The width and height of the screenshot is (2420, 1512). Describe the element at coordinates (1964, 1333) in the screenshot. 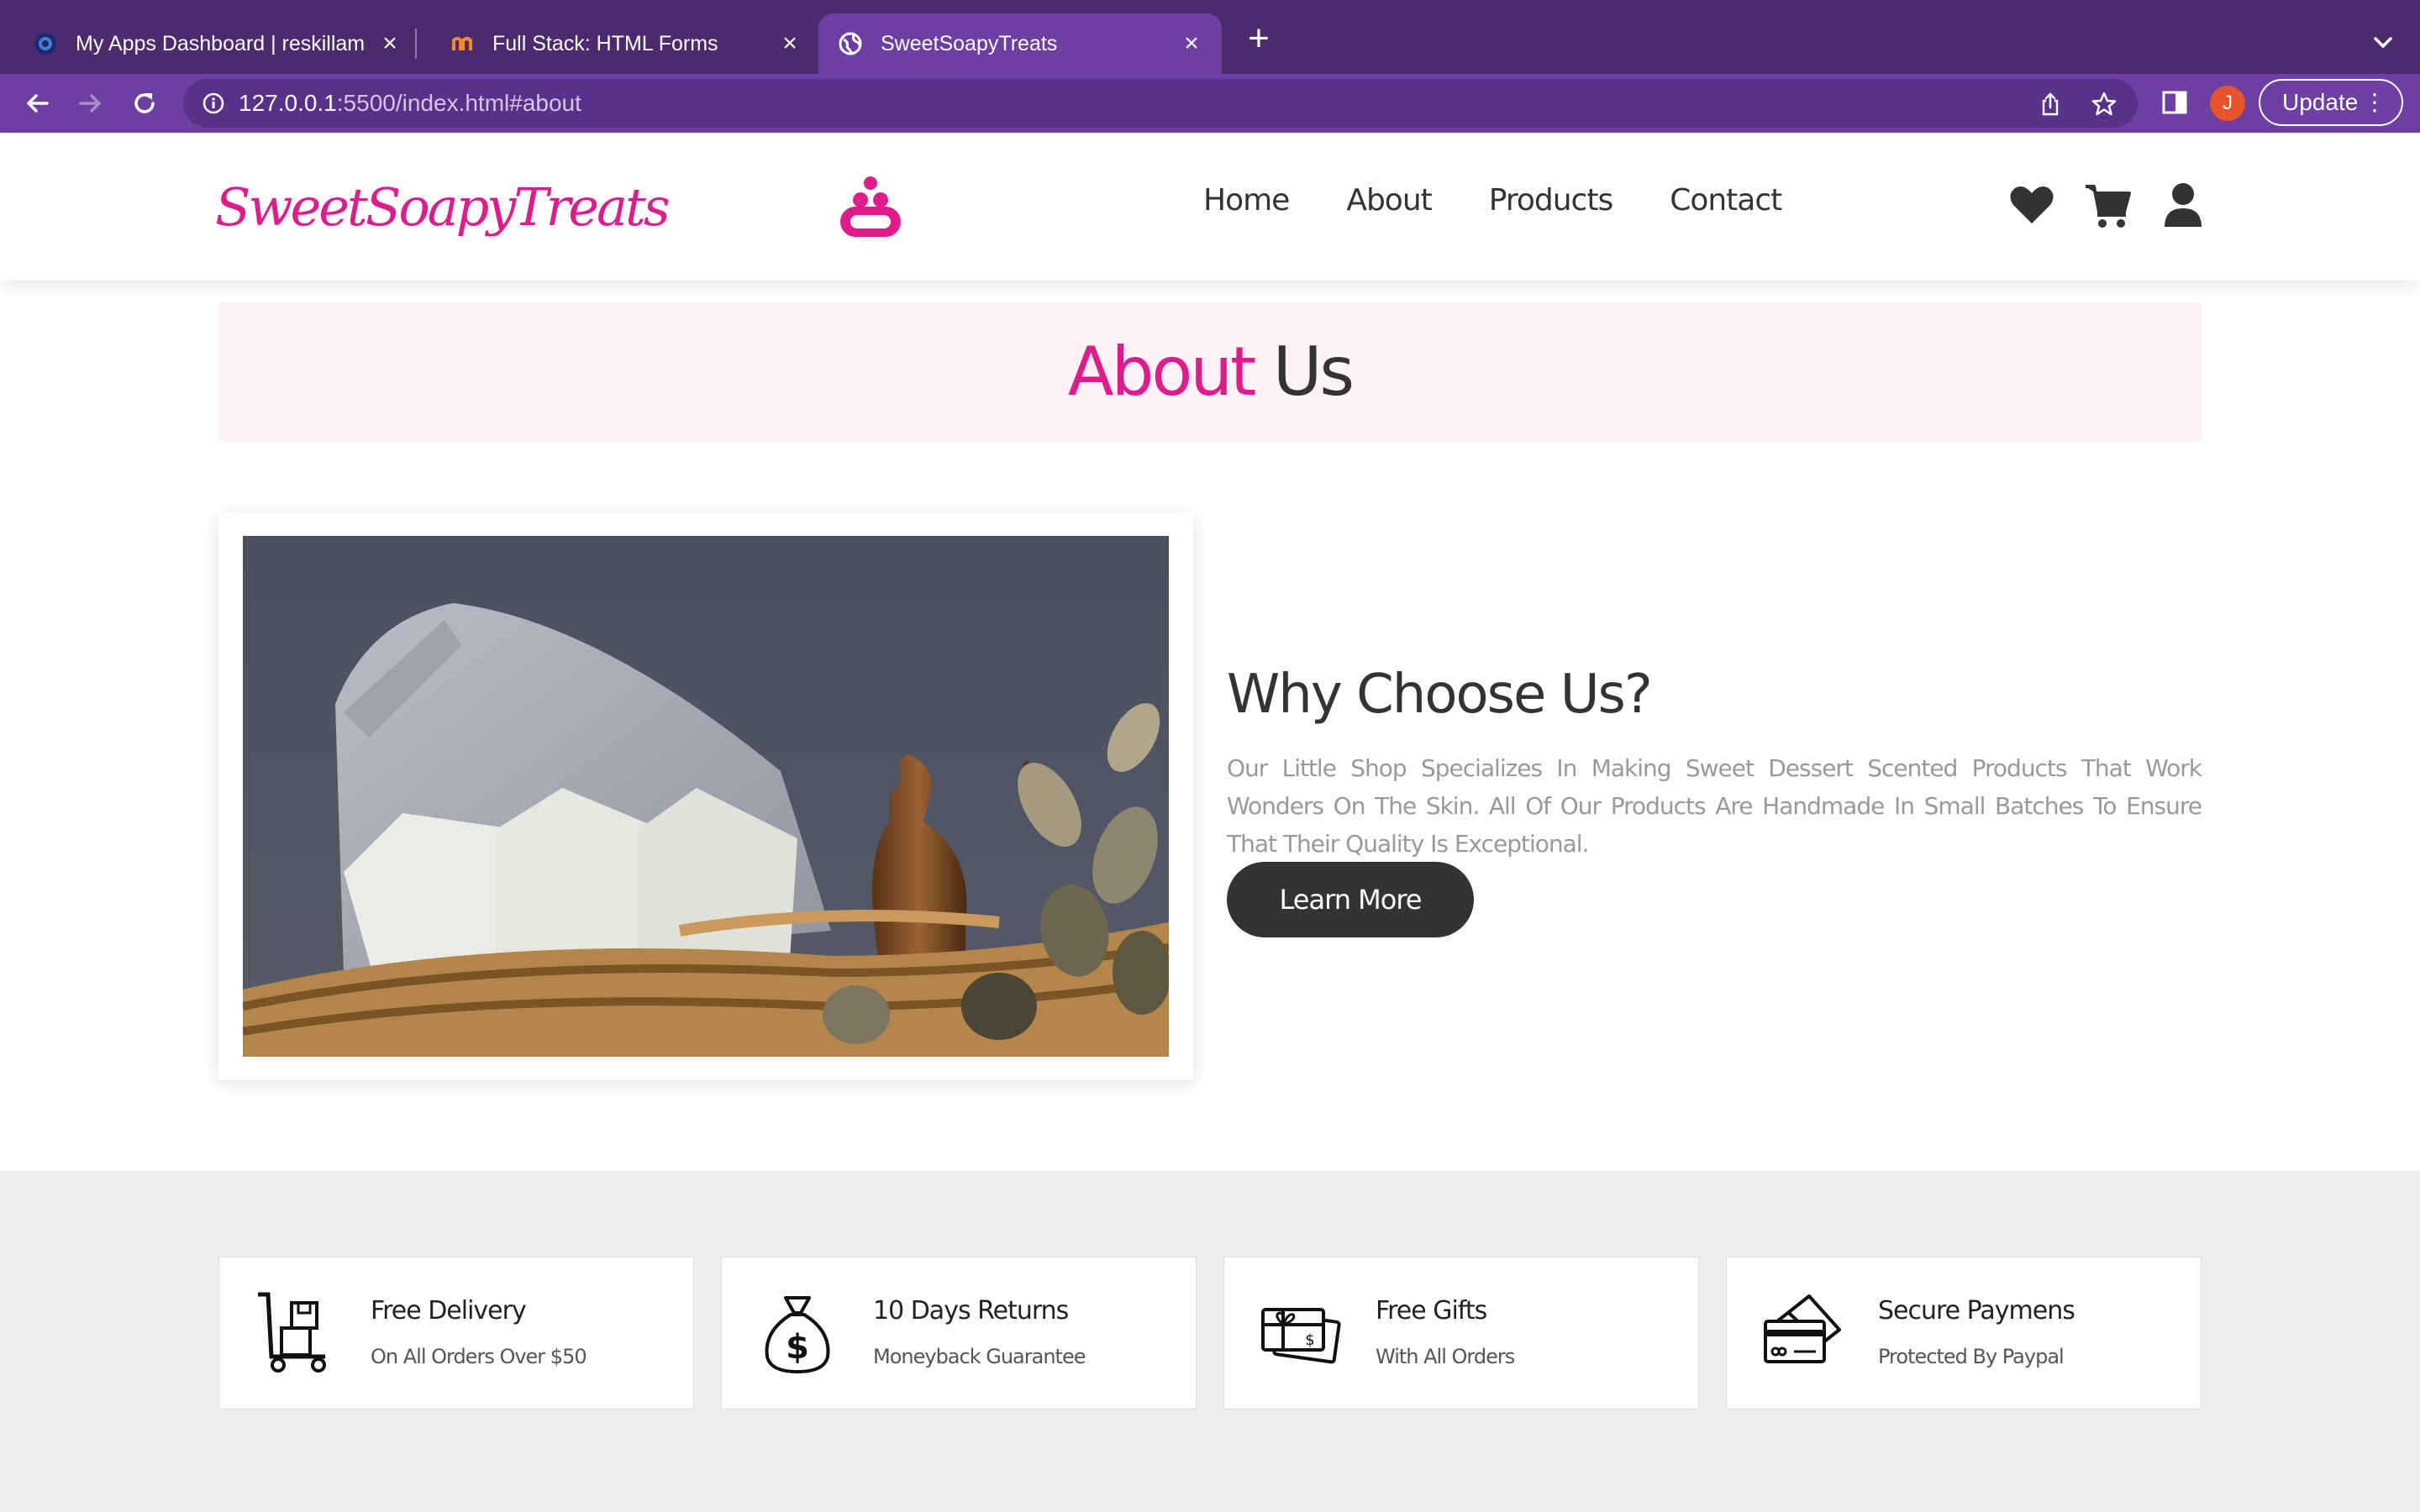

I see `feature-card-payments: Secure Paymens Protected By Paypal` at that location.